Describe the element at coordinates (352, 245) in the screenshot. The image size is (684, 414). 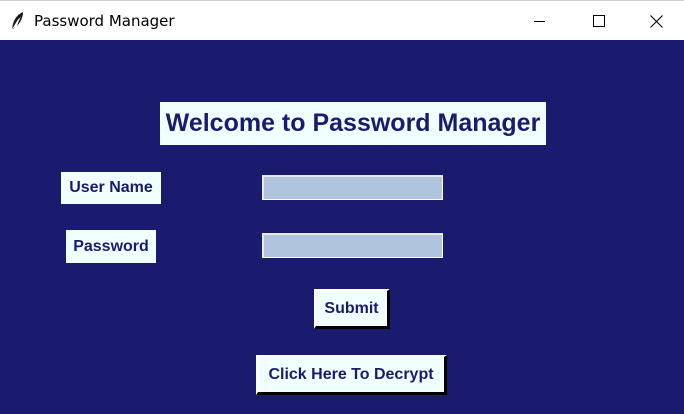
I see `password-input` at that location.